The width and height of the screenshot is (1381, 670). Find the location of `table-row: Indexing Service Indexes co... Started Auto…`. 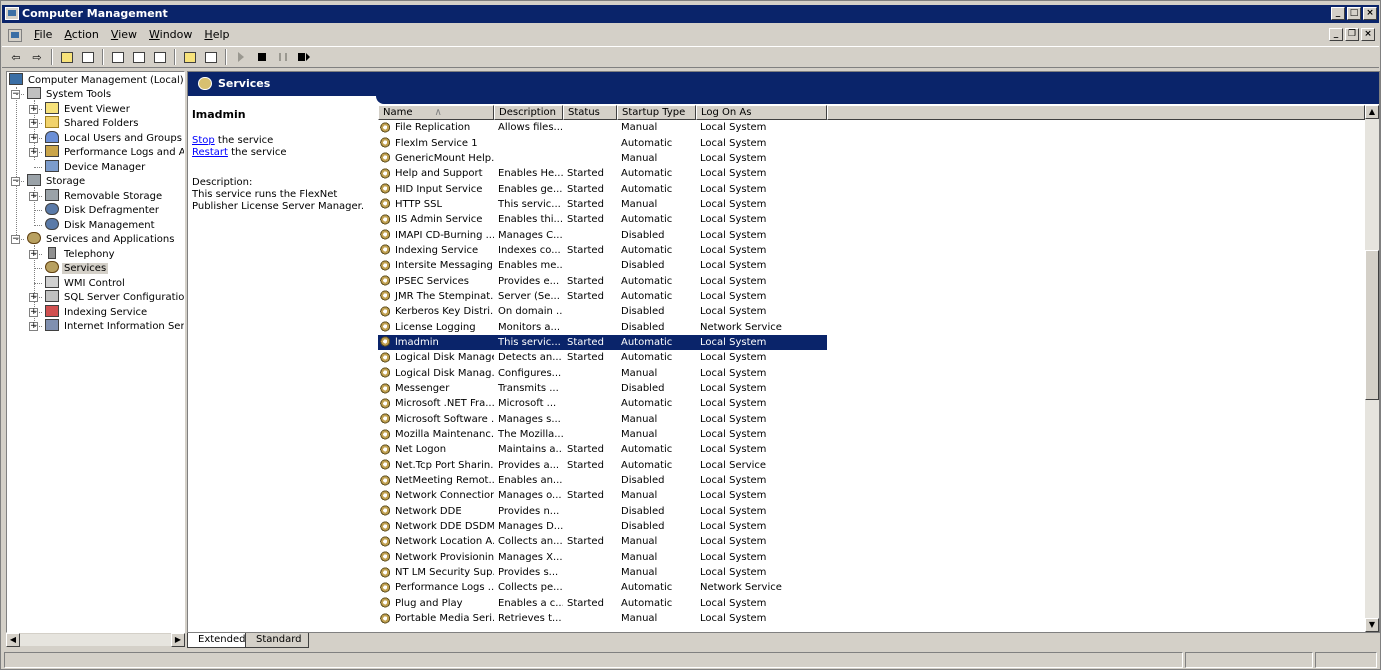

table-row: Indexing Service Indexes co... Started Auto… is located at coordinates (871, 250).